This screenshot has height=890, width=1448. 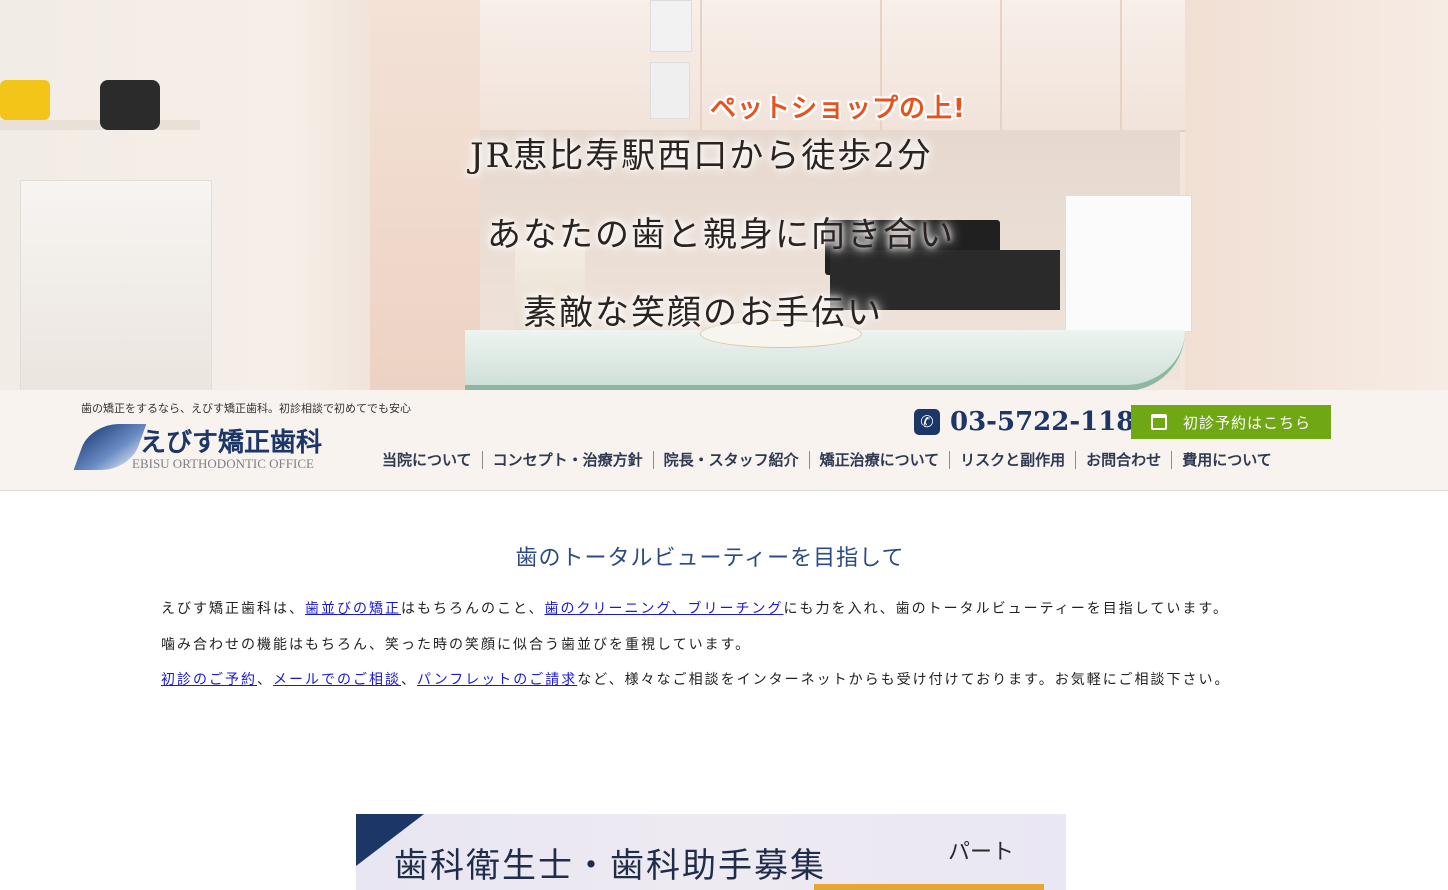 What do you see at coordinates (981, 852) in the screenshot?
I see `banner-part-badge: パート` at bounding box center [981, 852].